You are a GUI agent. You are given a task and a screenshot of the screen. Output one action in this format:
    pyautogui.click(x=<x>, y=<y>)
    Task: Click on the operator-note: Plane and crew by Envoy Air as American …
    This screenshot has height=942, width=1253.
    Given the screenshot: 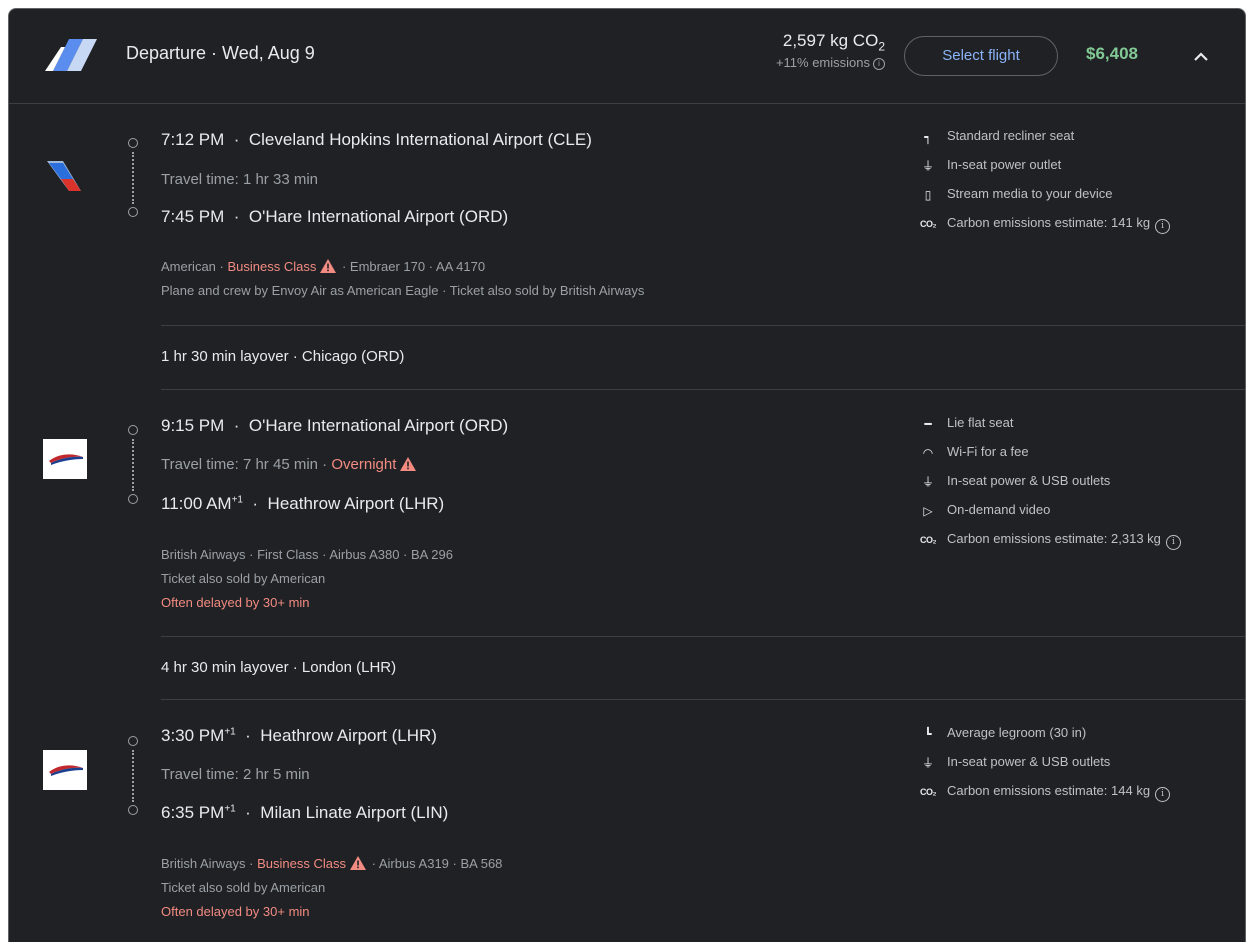 What is the action you would take?
    pyautogui.click(x=403, y=290)
    